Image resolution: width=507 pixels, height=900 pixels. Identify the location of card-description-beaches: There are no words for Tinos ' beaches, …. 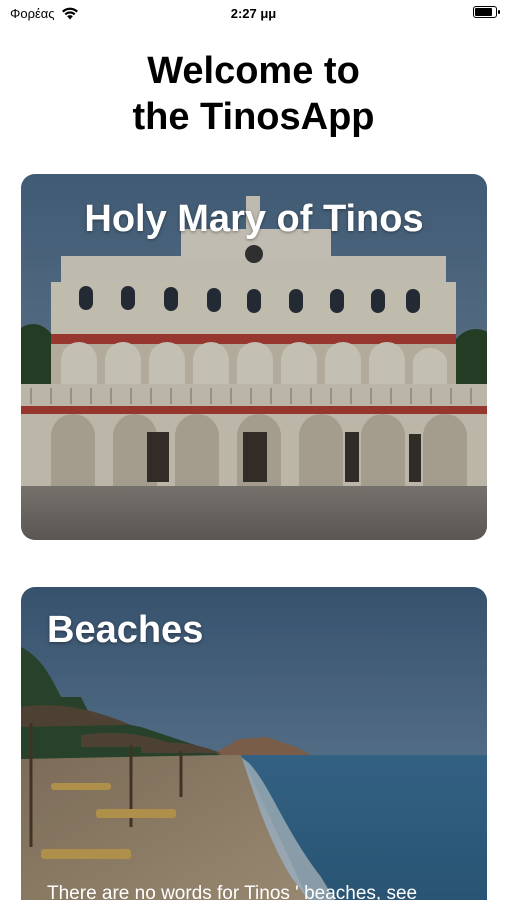
(232, 891).